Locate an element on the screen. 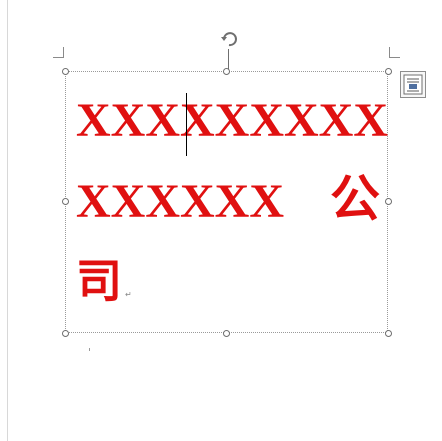 The width and height of the screenshot is (442, 441). resize-handle-middle-right is located at coordinates (388, 201).